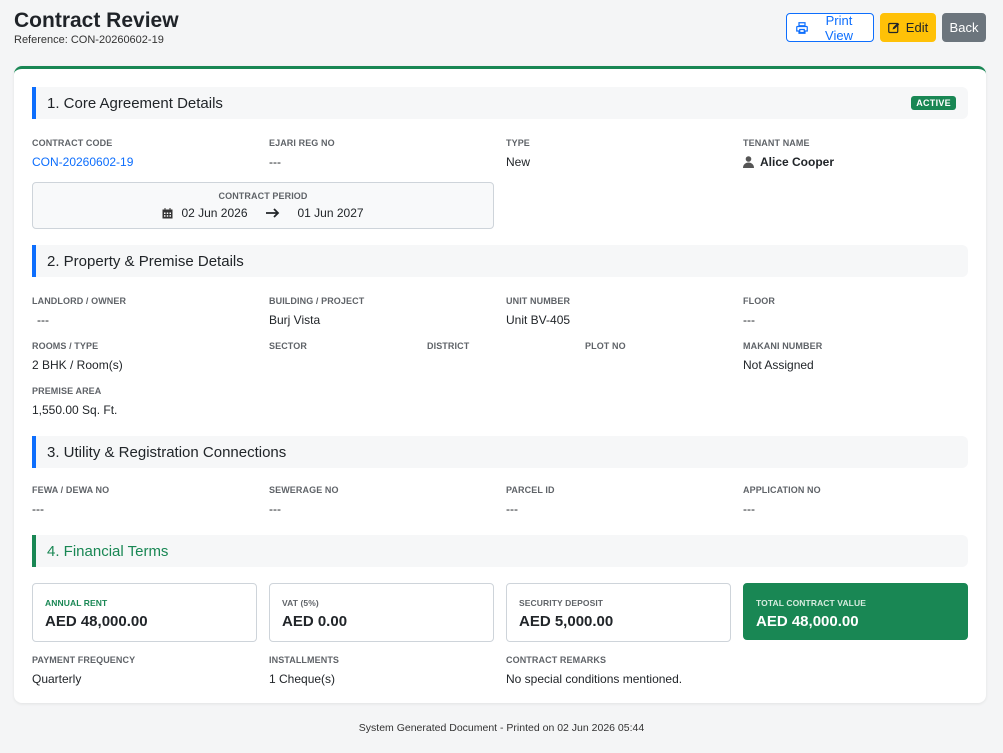  What do you see at coordinates (797, 162) in the screenshot?
I see `tenant-name-value: Alice Cooper` at bounding box center [797, 162].